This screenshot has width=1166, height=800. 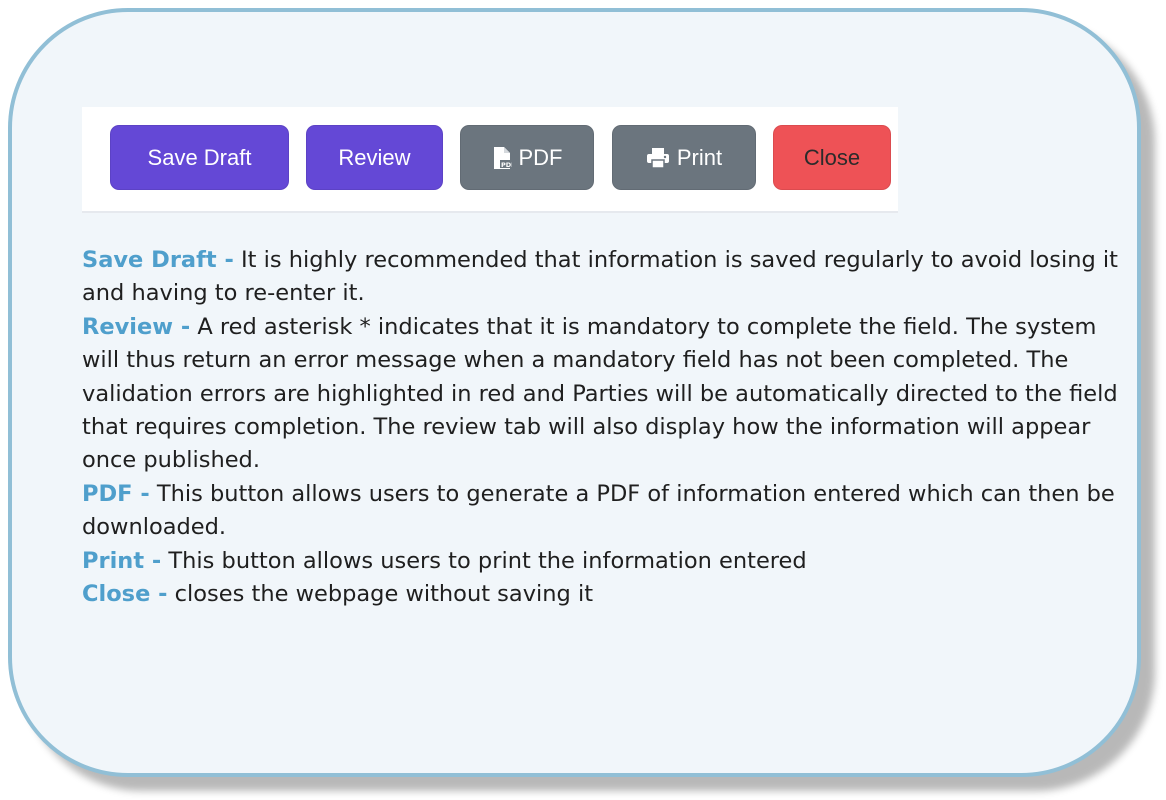 What do you see at coordinates (502, 158) in the screenshot?
I see `pdf-file-icon: PDF` at bounding box center [502, 158].